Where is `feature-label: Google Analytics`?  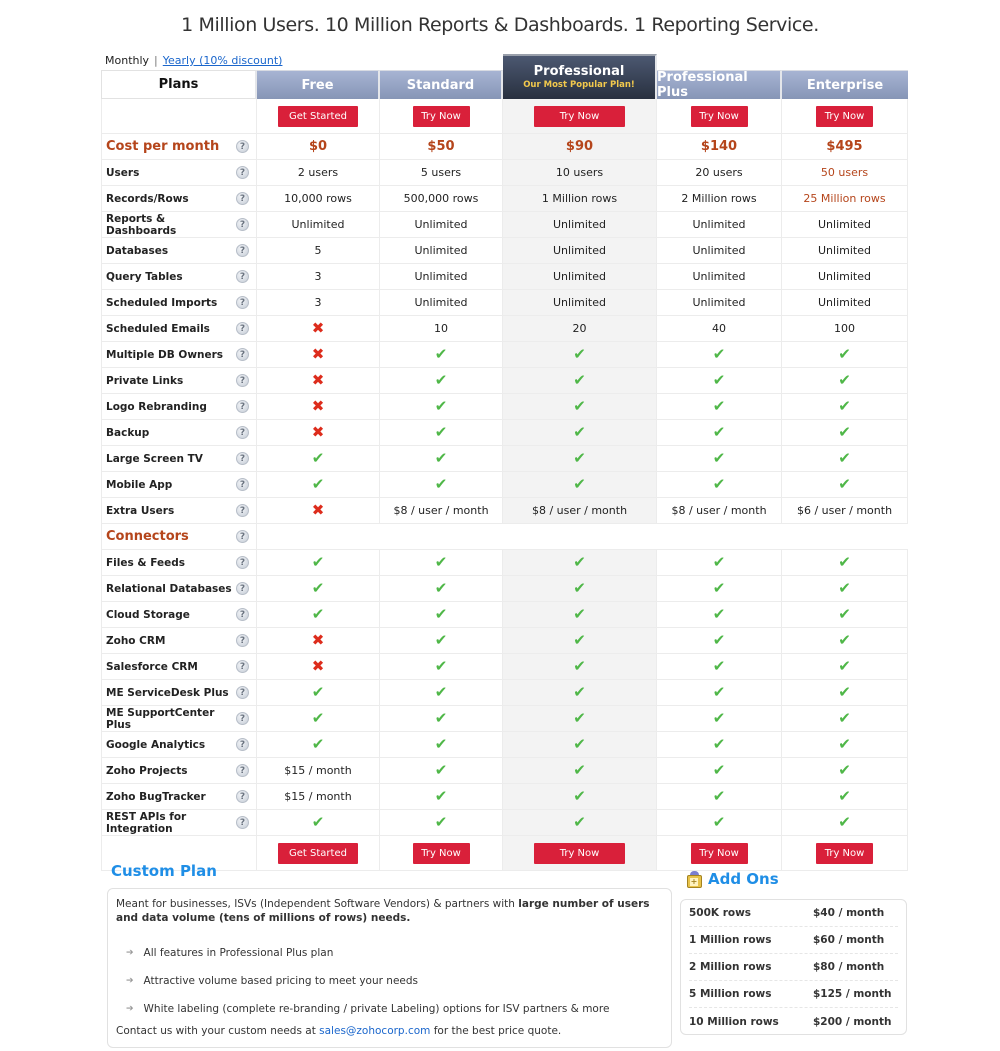
feature-label: Google Analytics is located at coordinates (156, 744).